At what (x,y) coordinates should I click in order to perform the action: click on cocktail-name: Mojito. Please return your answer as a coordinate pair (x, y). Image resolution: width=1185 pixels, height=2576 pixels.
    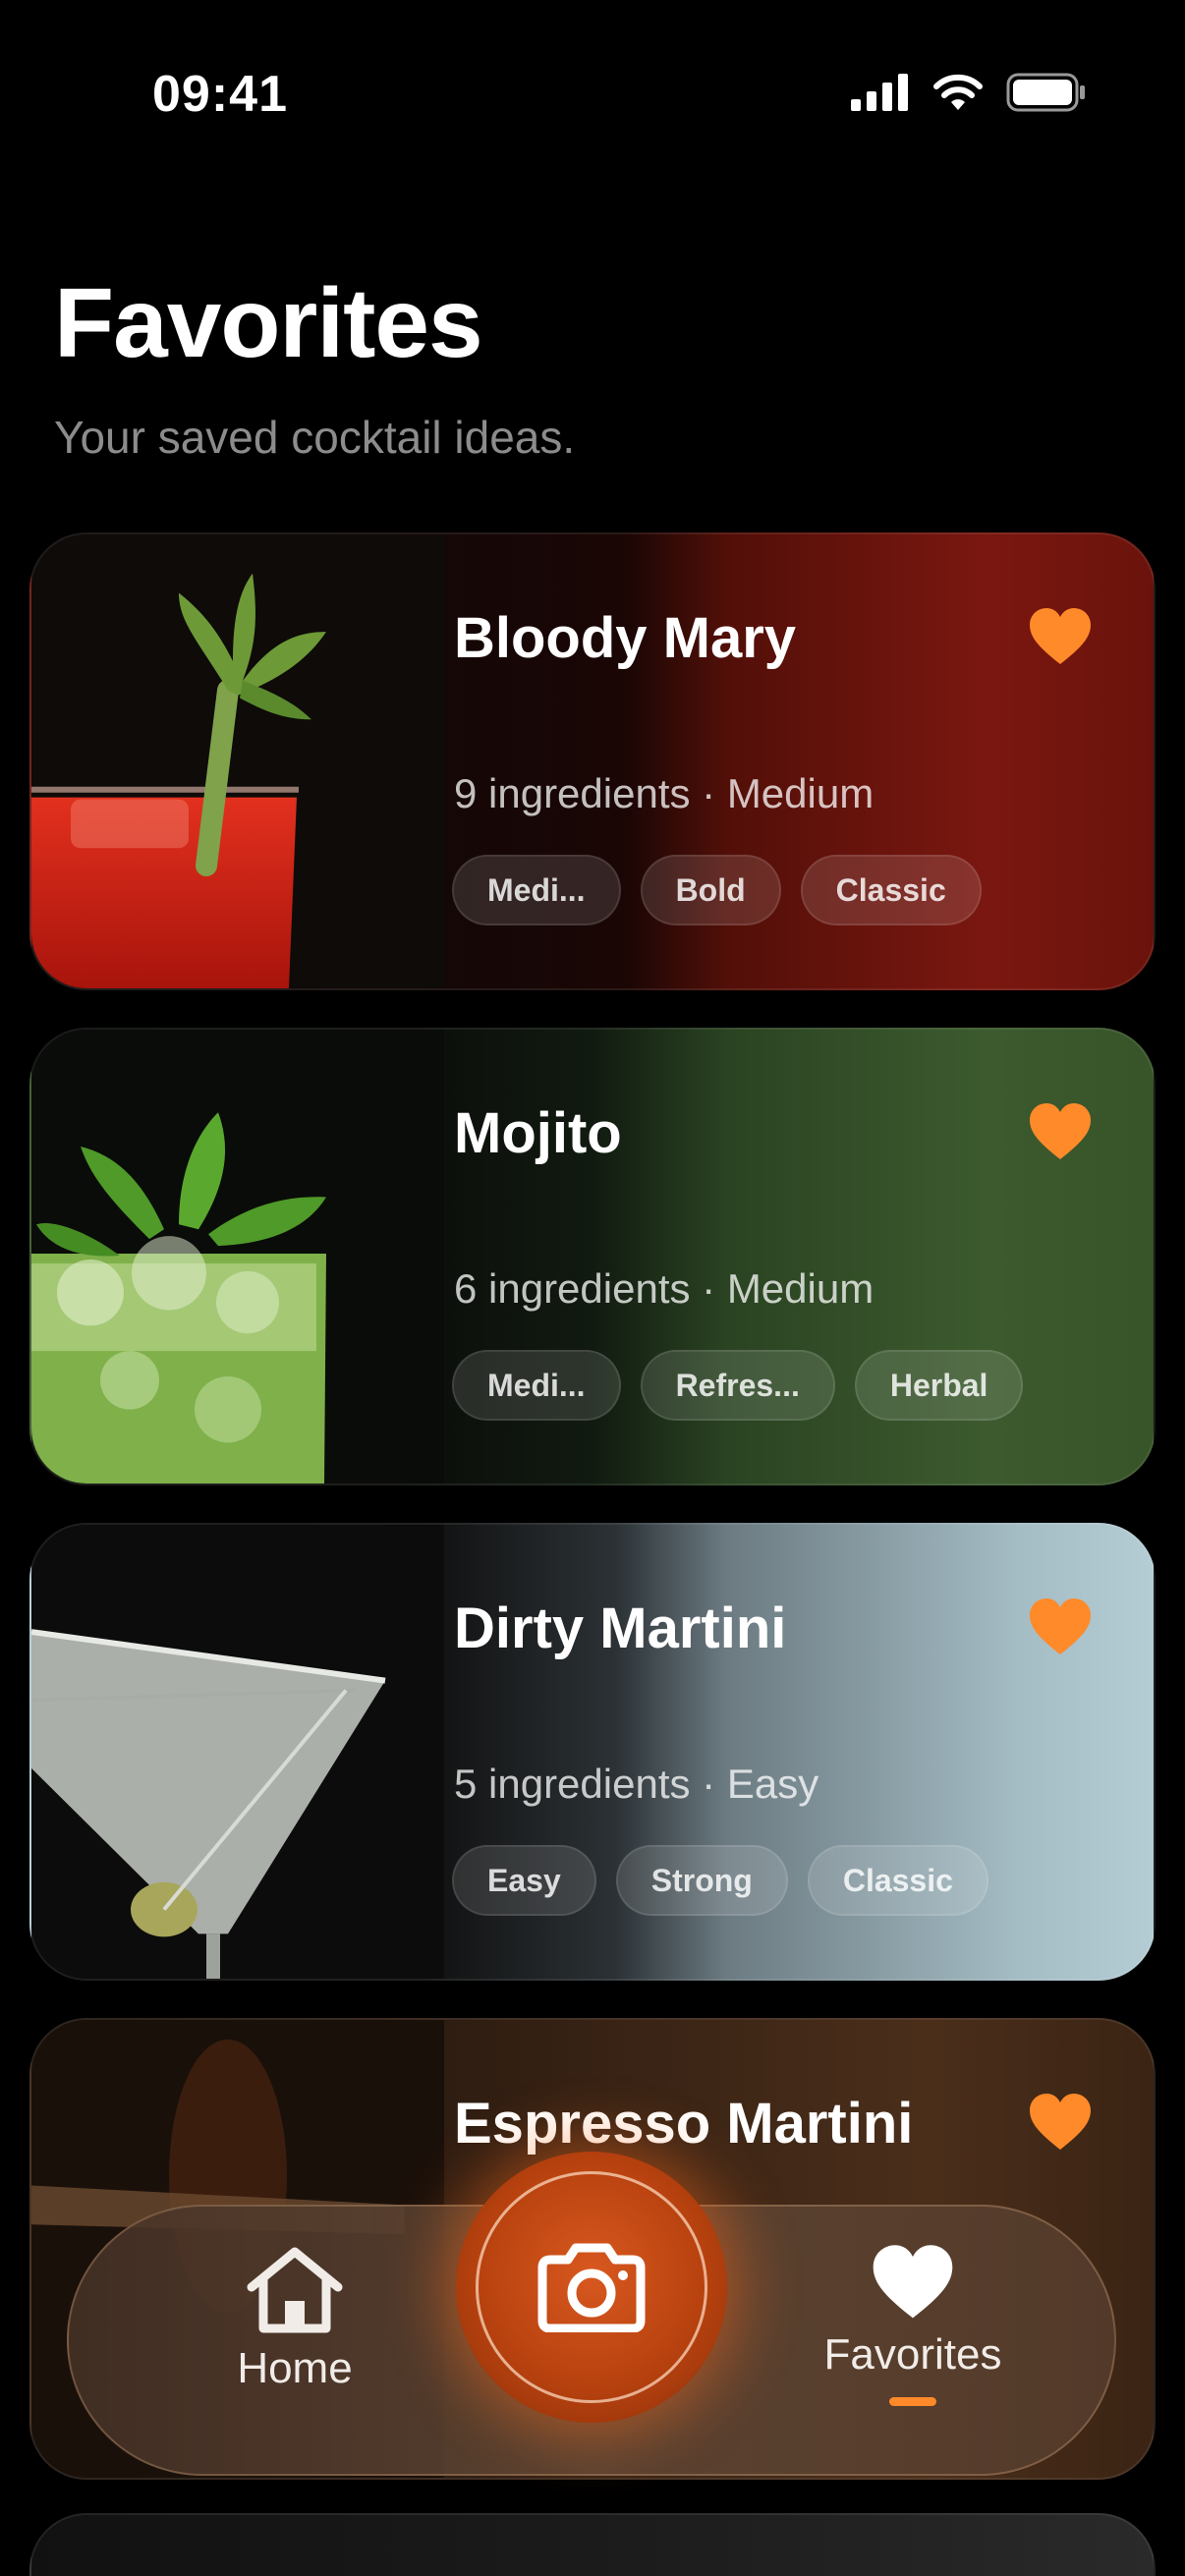
    Looking at the image, I should click on (538, 1133).